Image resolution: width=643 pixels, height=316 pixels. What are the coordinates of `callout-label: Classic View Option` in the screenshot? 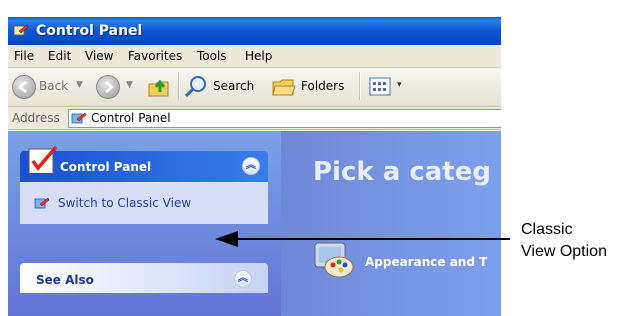 It's located at (564, 241).